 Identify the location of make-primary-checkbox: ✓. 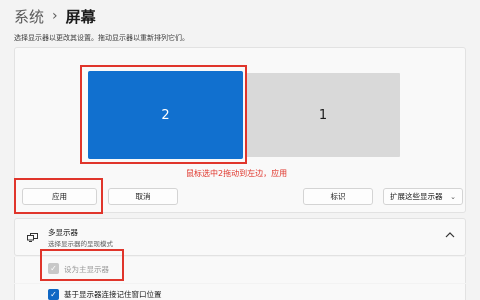
(53, 268).